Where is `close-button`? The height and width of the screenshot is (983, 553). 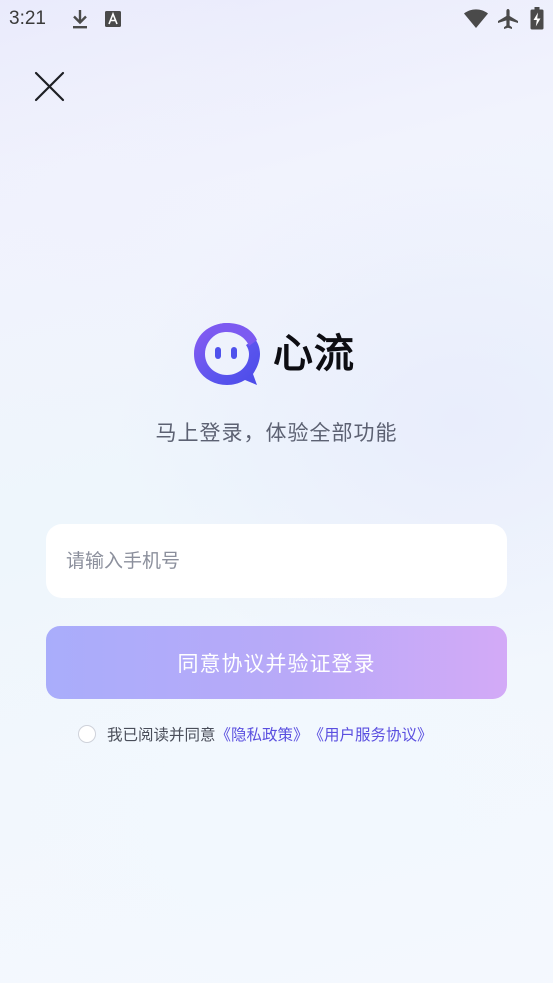 close-button is located at coordinates (49, 87).